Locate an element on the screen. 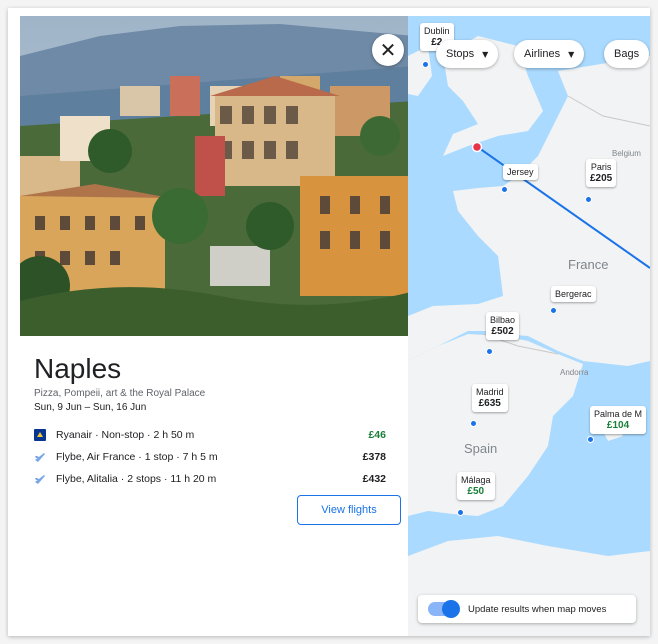  map-pin-madrid: Madrid £635 is located at coordinates (490, 398).